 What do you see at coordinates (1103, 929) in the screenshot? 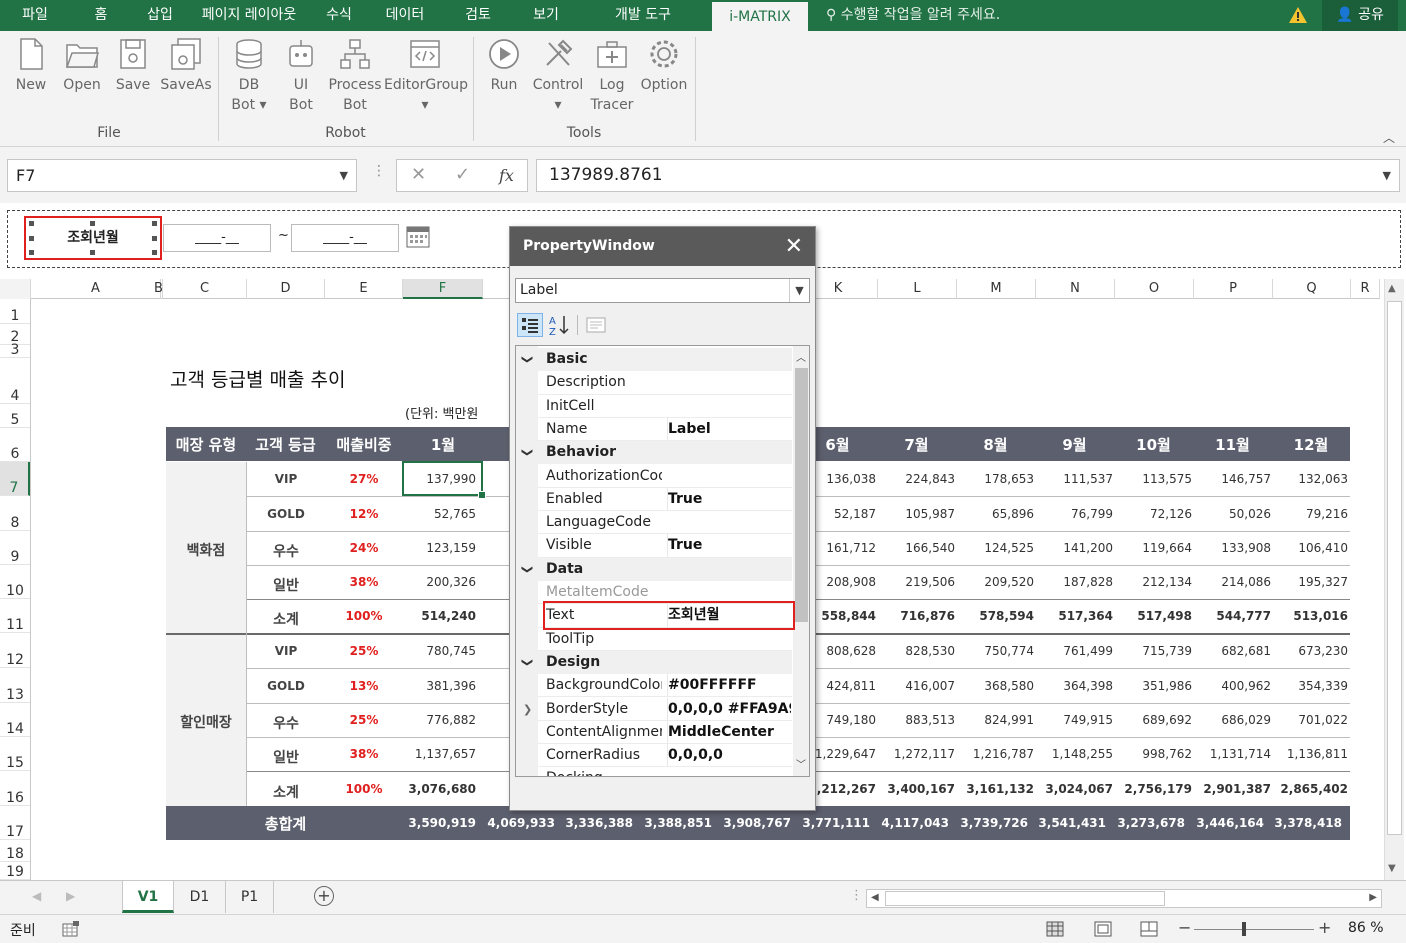
I see `page-layout-view-icon` at bounding box center [1103, 929].